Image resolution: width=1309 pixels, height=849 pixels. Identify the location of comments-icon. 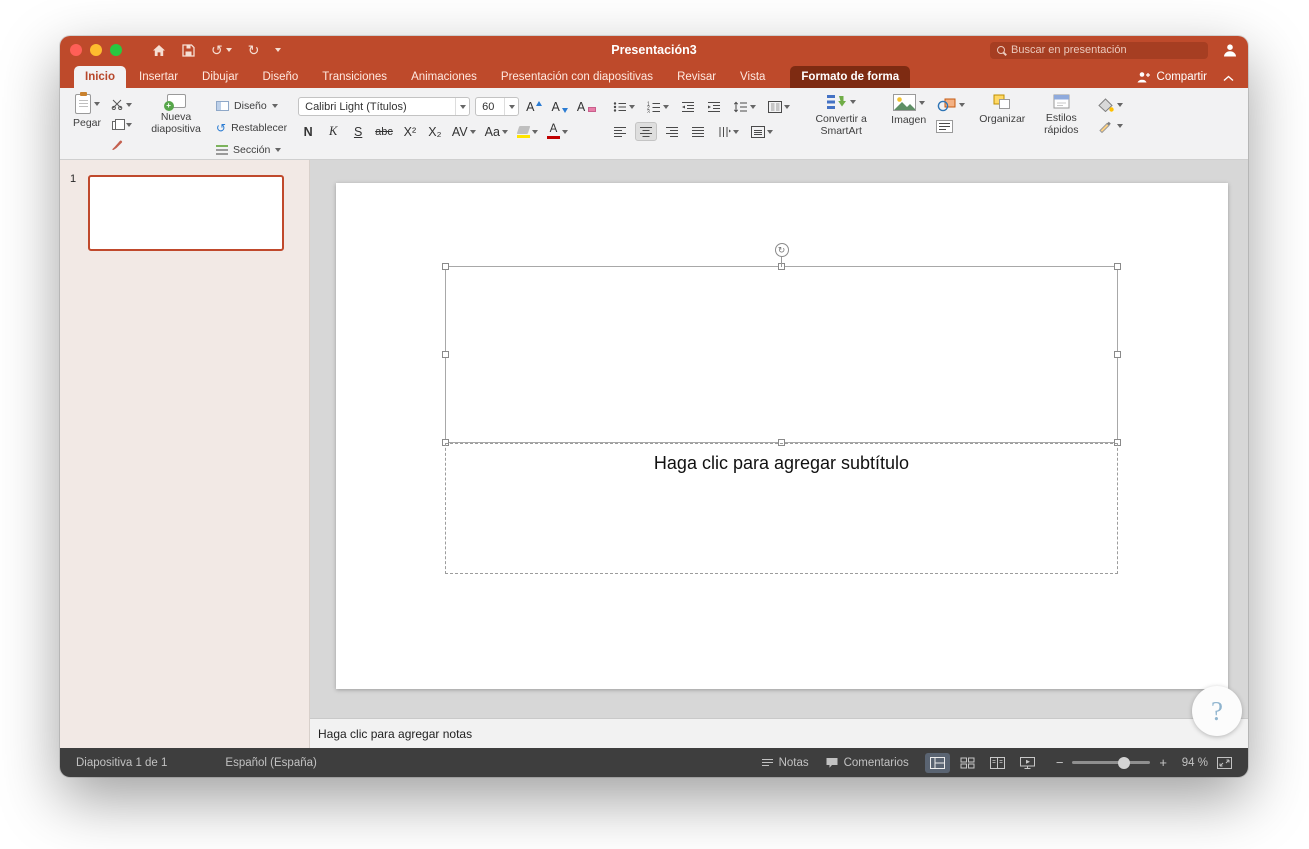
(832, 762).